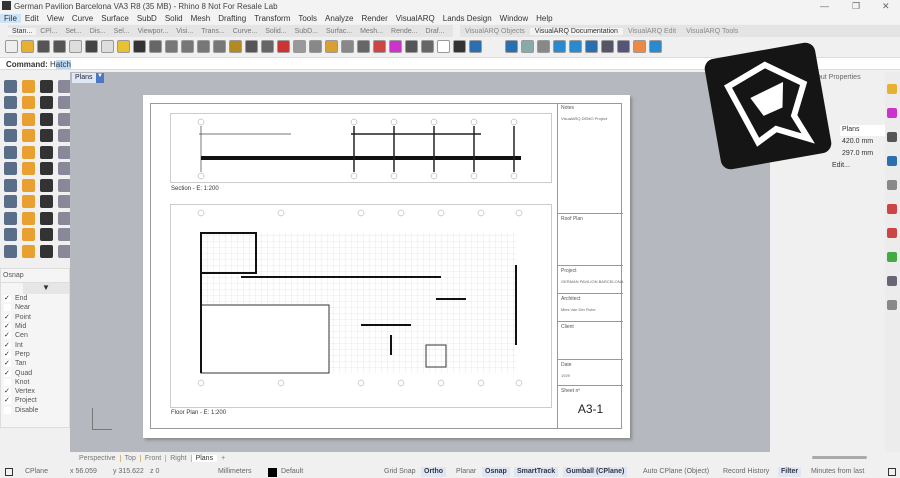 The image size is (900, 478). What do you see at coordinates (100, 78) in the screenshot?
I see `viewport-menu-dropdown-icon: ▼` at bounding box center [100, 78].